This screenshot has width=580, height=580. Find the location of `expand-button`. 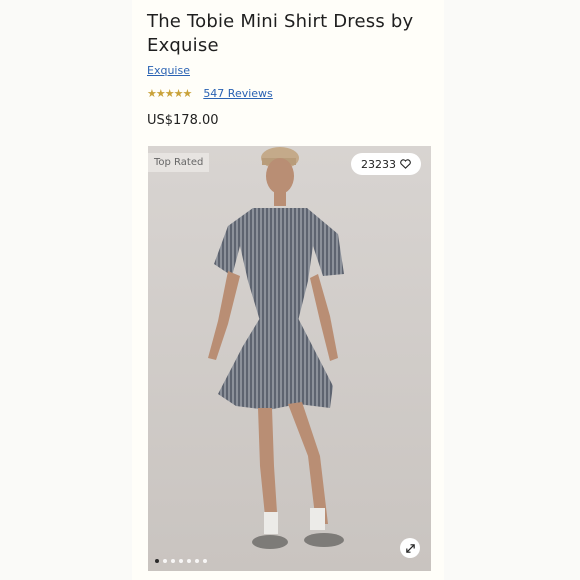

expand-button is located at coordinates (410, 548).